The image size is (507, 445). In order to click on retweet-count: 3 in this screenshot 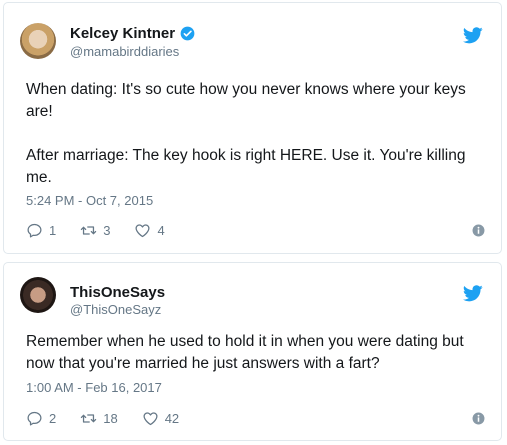, I will do `click(107, 230)`.